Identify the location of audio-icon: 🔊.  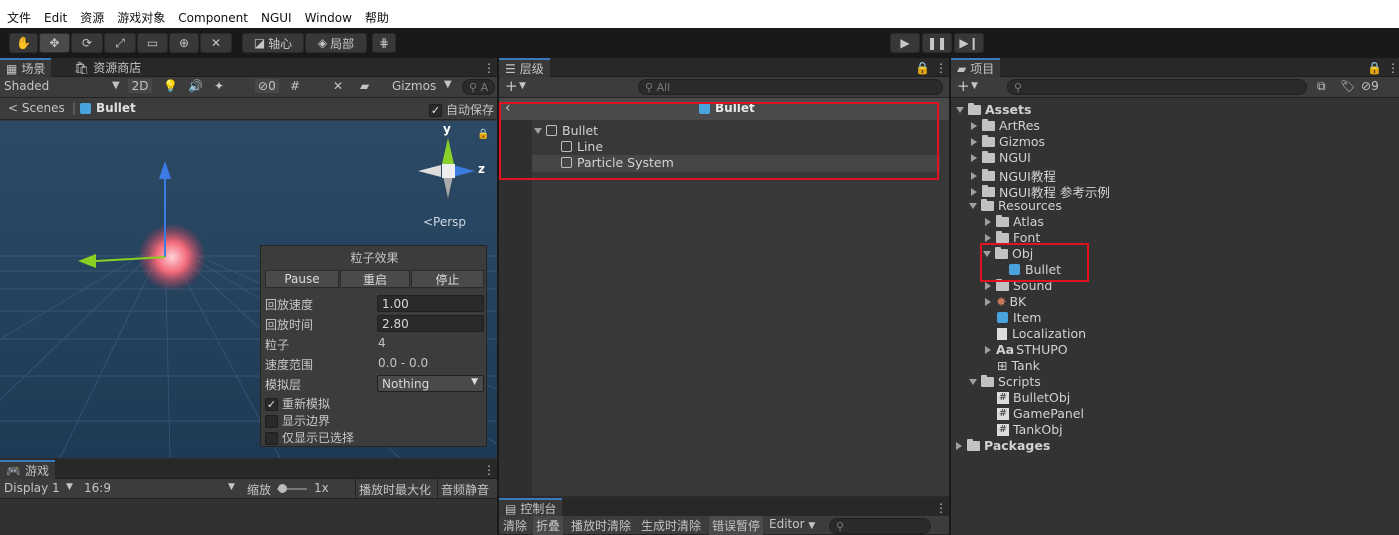
(195, 86).